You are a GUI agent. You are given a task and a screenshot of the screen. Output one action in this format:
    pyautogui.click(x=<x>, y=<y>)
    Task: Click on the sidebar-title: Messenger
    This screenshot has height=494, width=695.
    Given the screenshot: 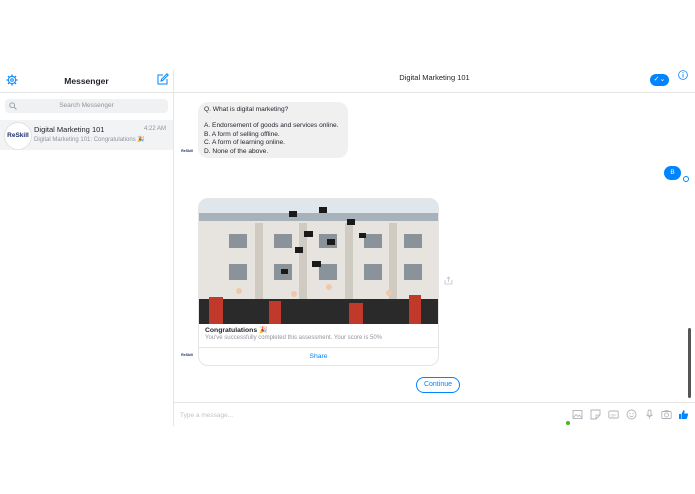 What is the action you would take?
    pyautogui.click(x=86, y=81)
    